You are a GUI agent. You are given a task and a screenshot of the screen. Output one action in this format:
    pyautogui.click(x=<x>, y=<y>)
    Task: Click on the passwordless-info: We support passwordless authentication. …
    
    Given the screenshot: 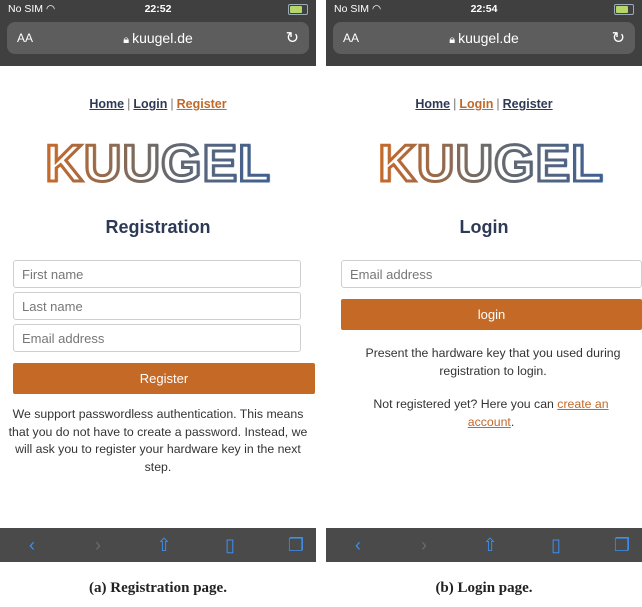 What is the action you would take?
    pyautogui.click(x=158, y=440)
    